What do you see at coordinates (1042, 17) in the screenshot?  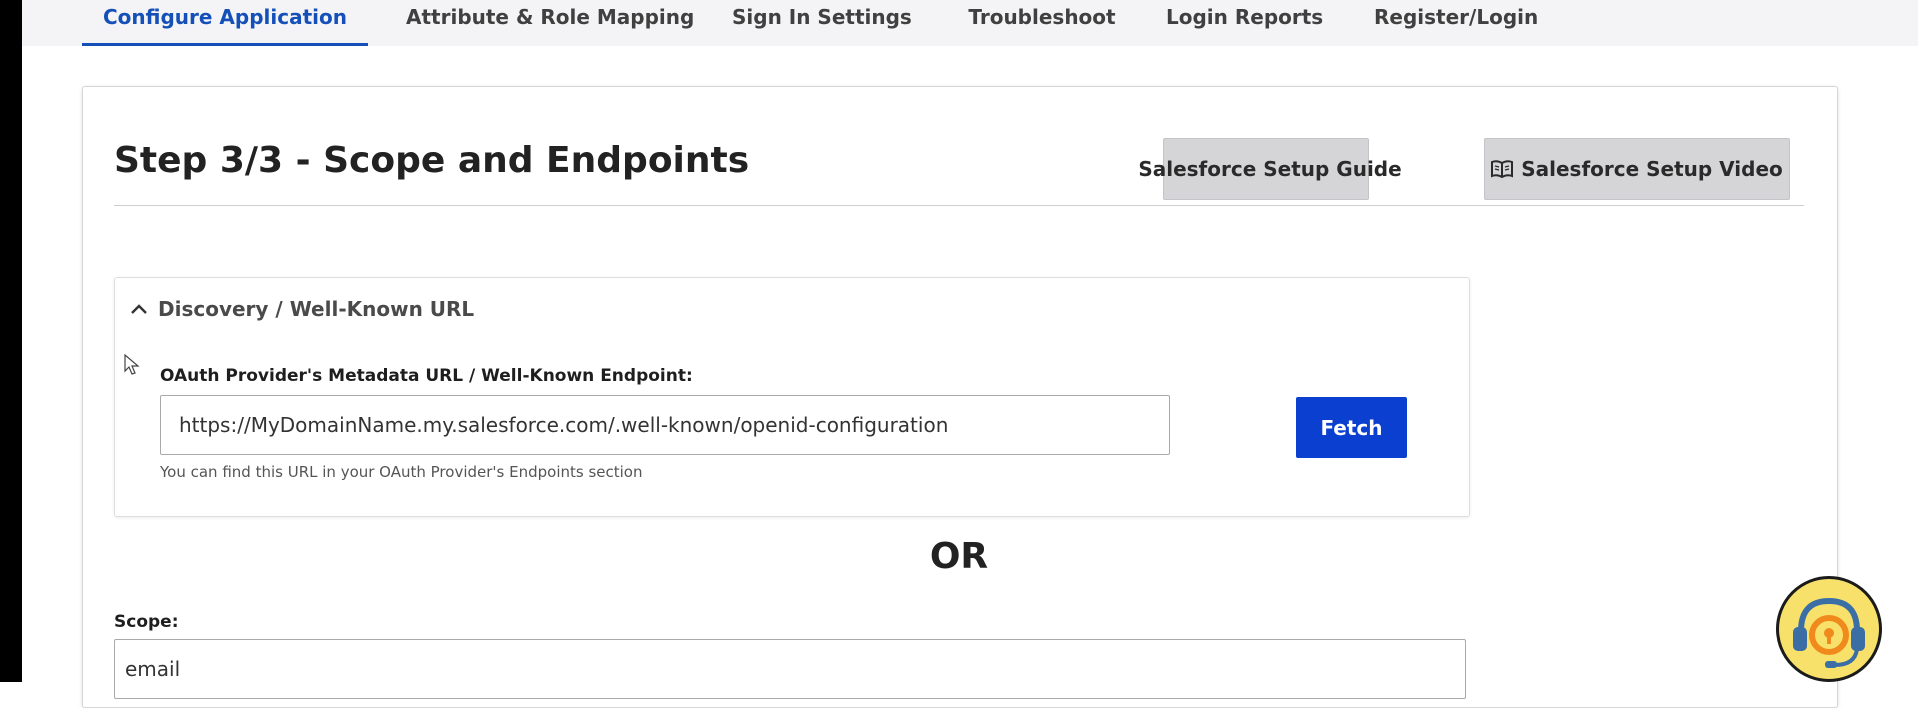 I see `tab-label: Troubleshoot` at bounding box center [1042, 17].